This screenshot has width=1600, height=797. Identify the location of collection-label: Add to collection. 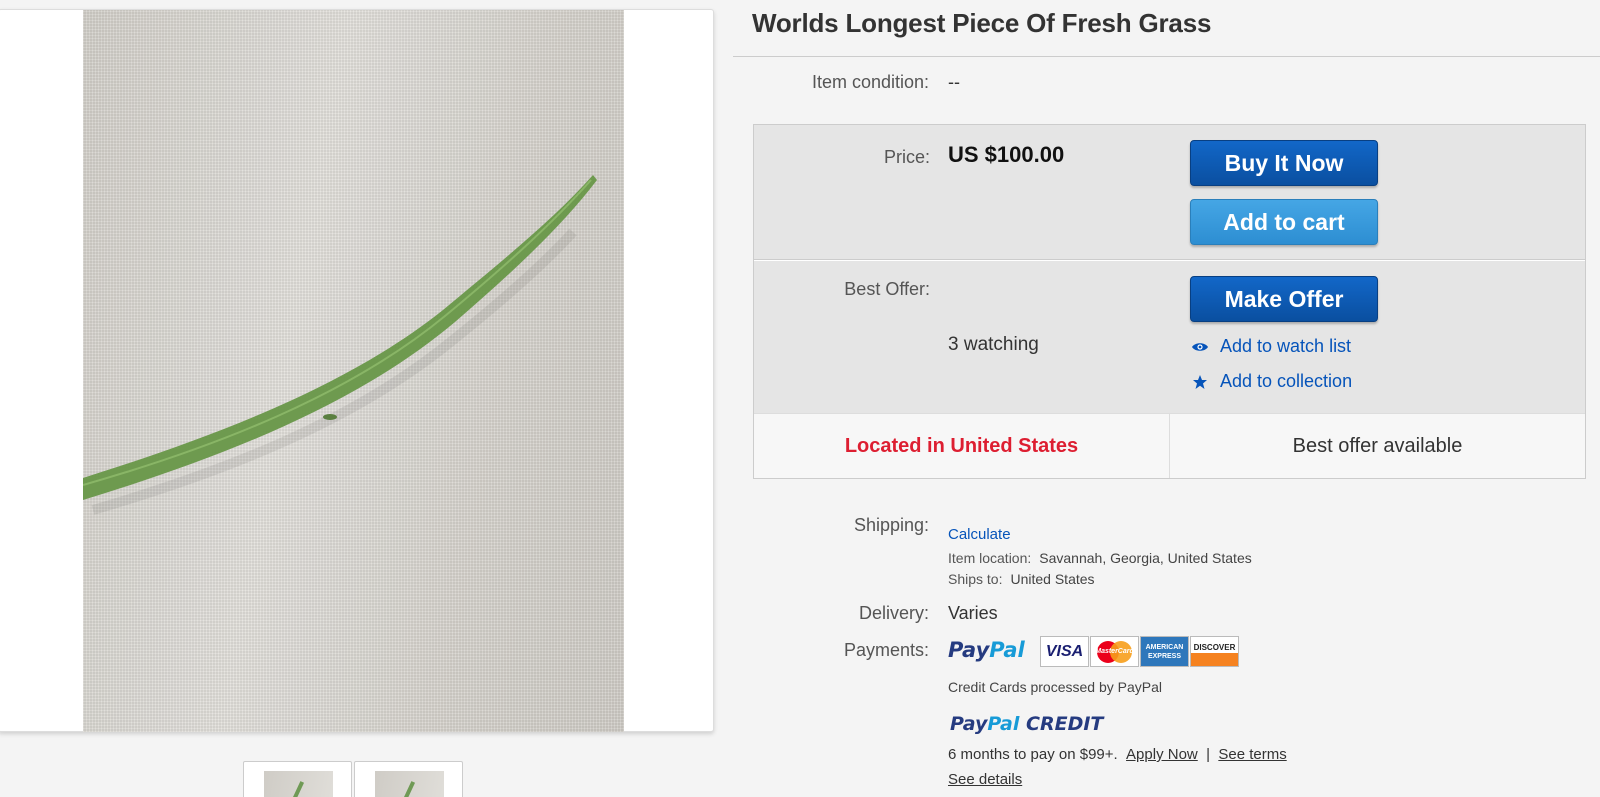
(1286, 381).